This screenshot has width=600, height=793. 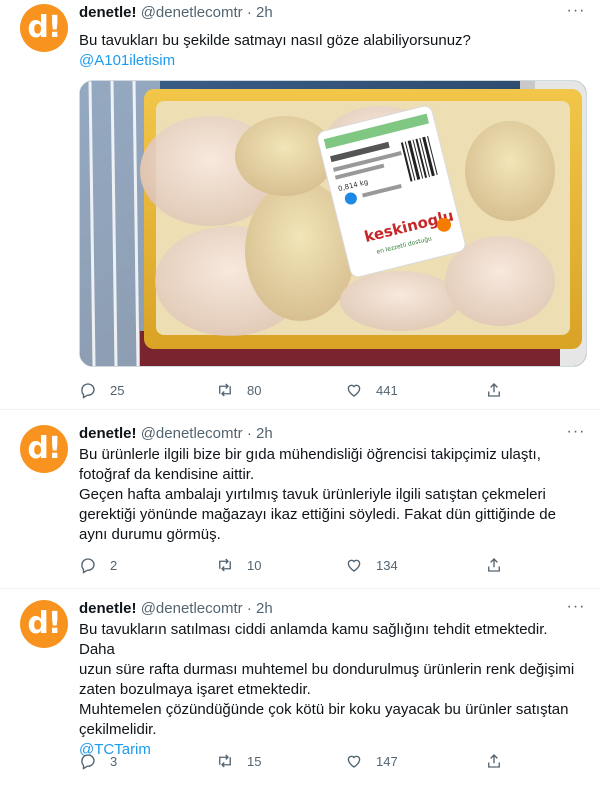 I want to click on retweet-button: 15, so click(x=238, y=761).